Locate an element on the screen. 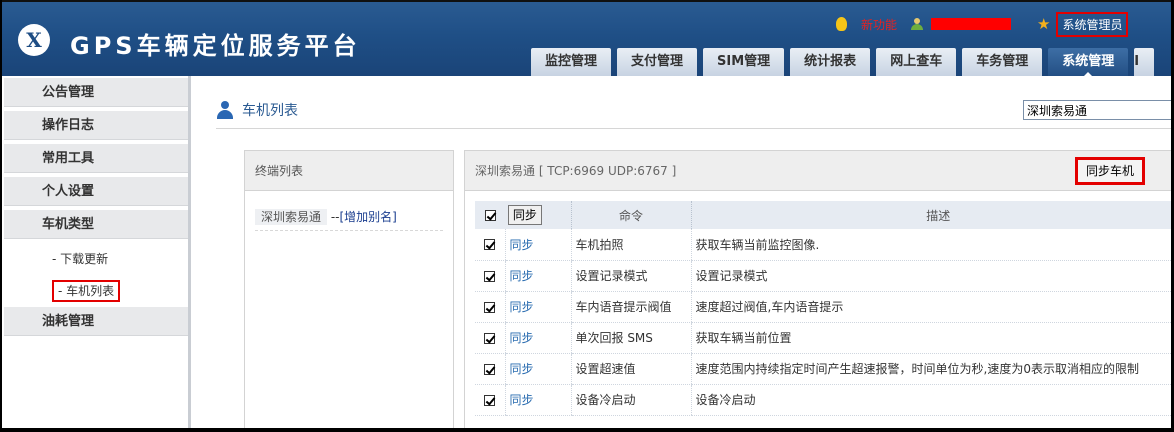 This screenshot has width=1174, height=432. nav-vehicle-affairs: 车务管理 is located at coordinates (1002, 62).